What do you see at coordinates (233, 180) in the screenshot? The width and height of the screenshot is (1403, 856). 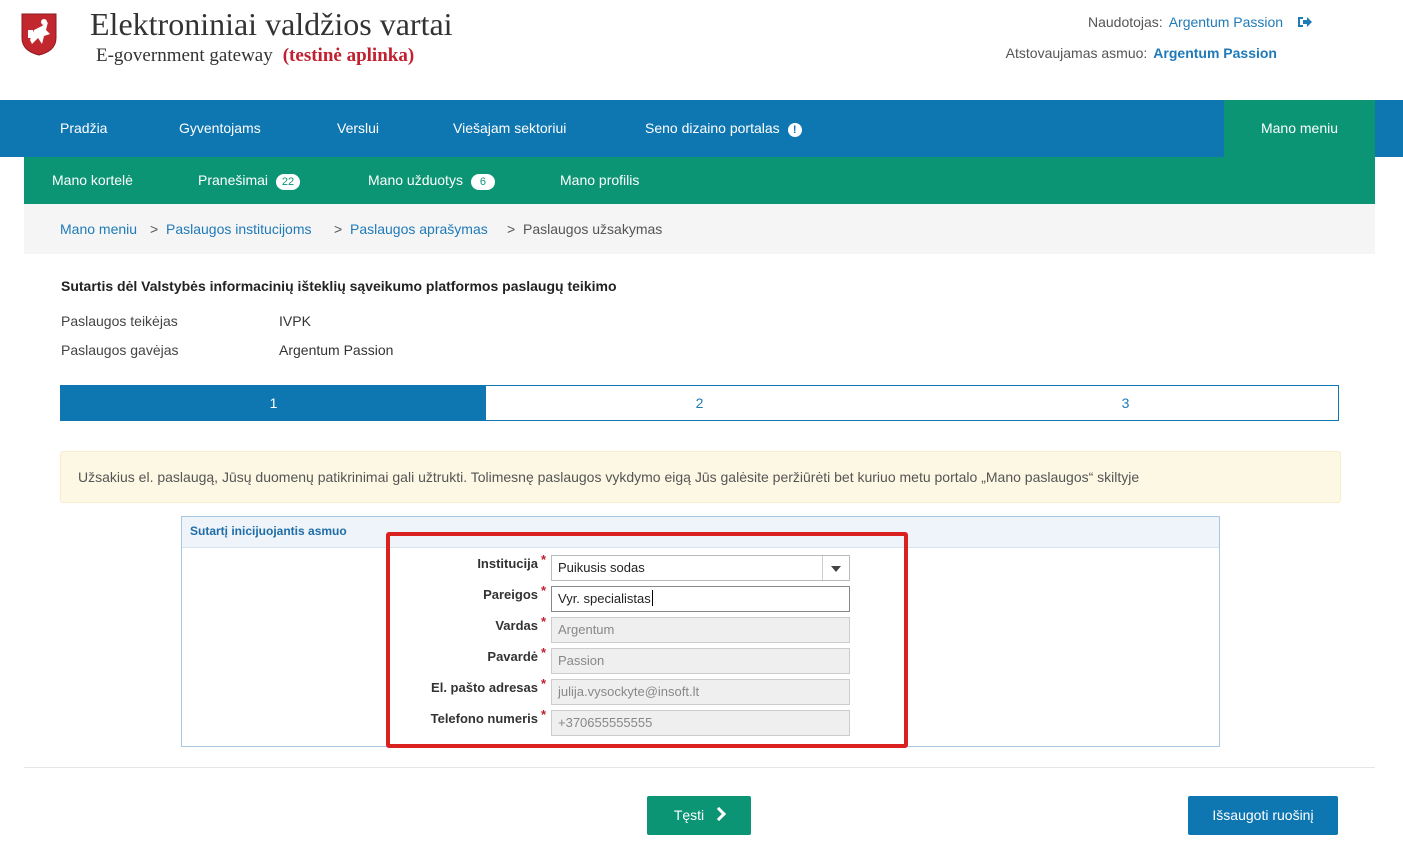 I see `subnav-pranesimai-label: Pranešimai` at bounding box center [233, 180].